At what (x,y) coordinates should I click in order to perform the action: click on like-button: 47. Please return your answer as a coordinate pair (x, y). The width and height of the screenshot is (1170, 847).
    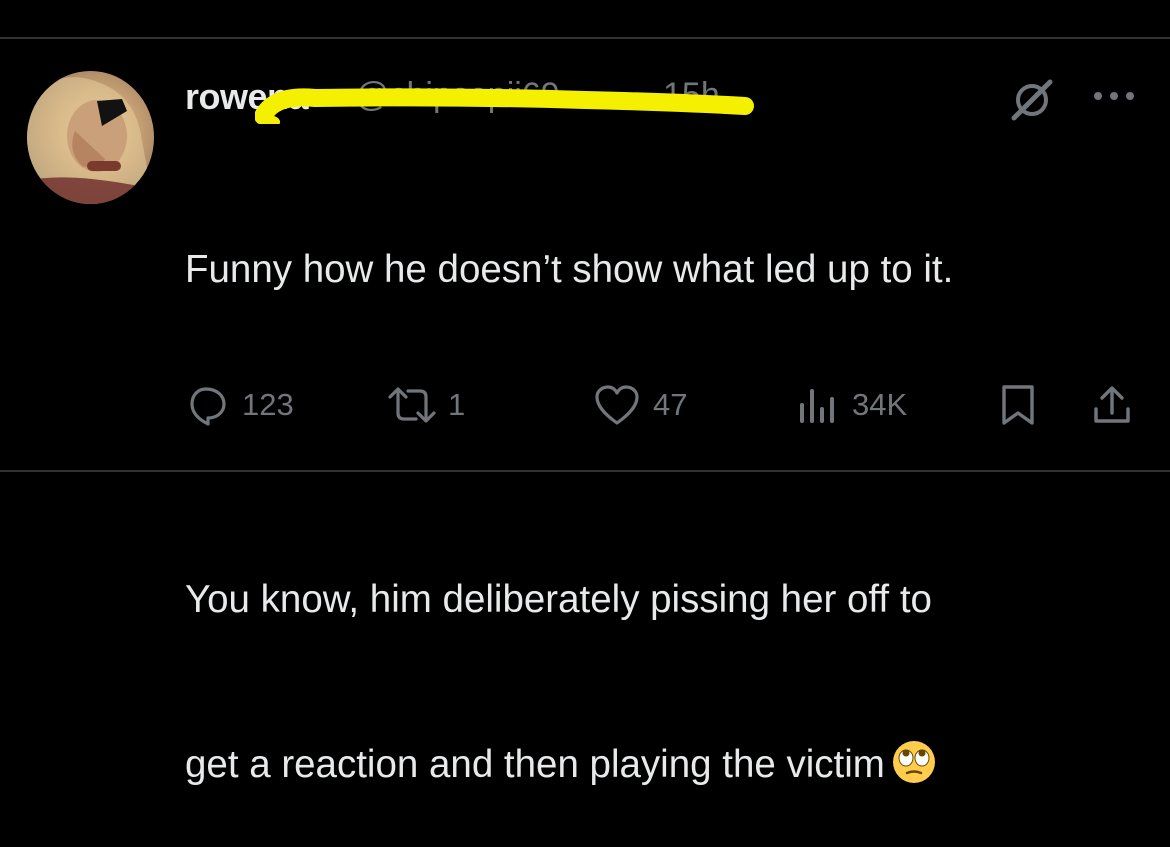
    Looking at the image, I should click on (640, 405).